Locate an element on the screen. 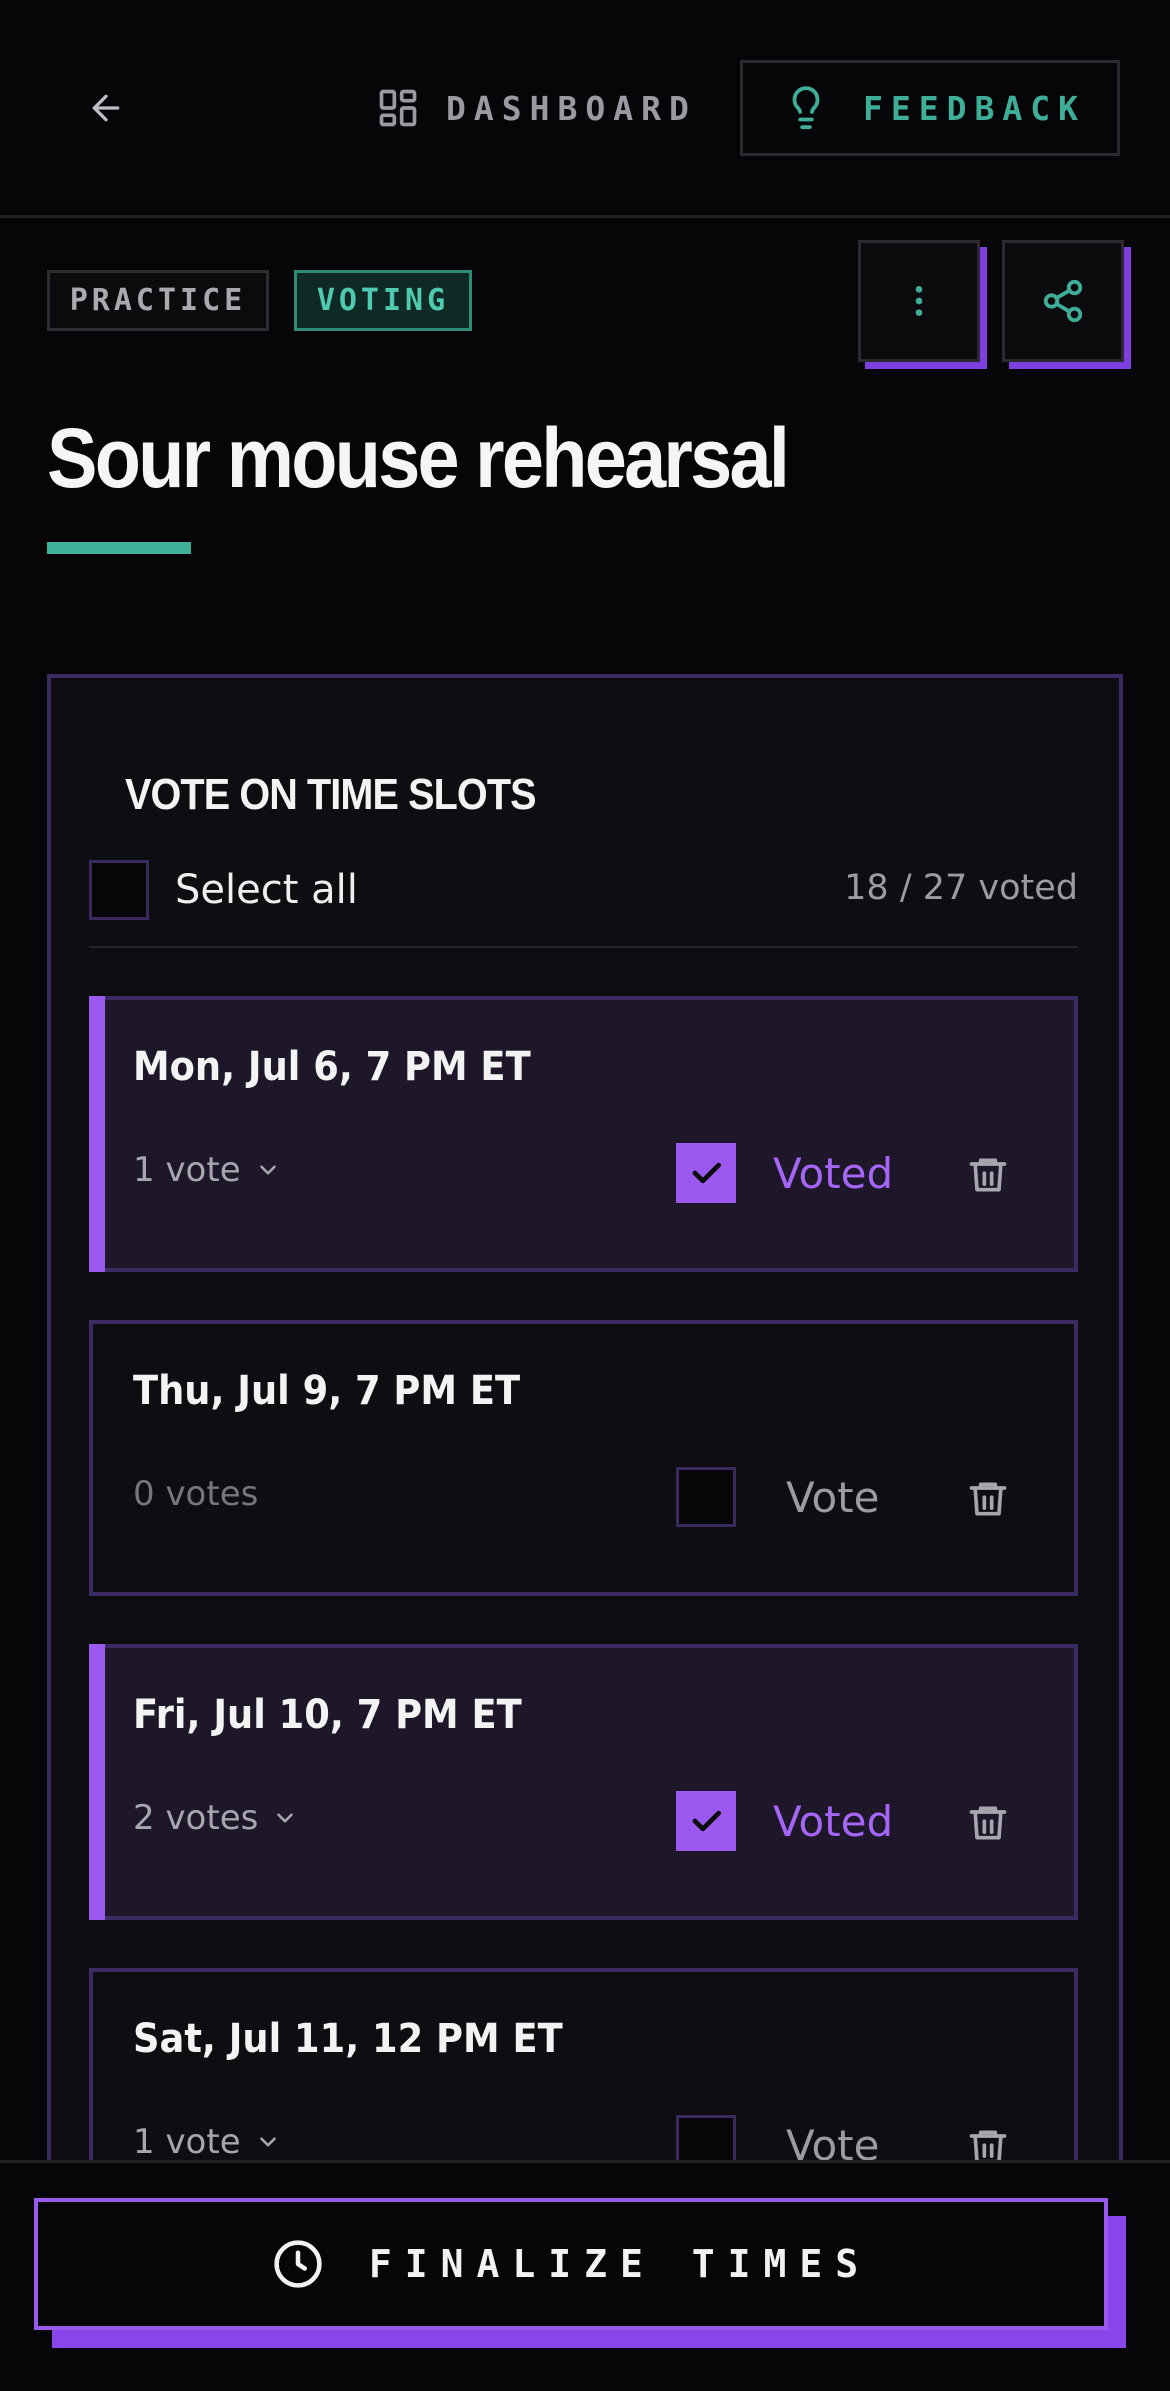 The height and width of the screenshot is (2391, 1170). finalize-times-button: FINALIZE TIMES is located at coordinates (571, 2264).